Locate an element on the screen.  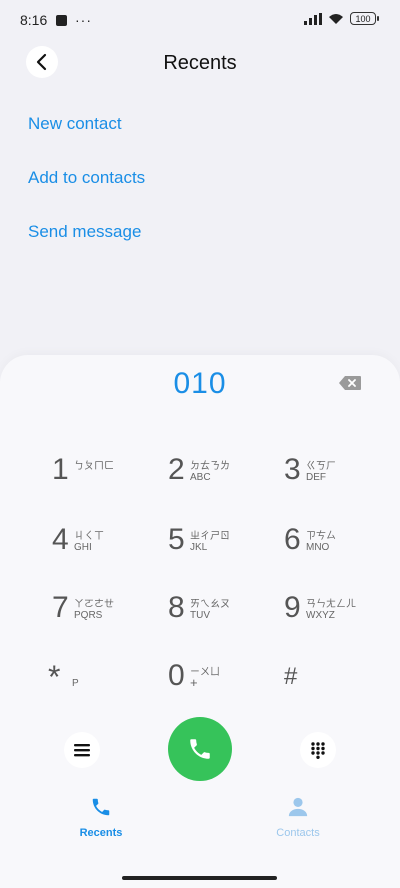
key-2: 2 ㄉㄊㄋㄌ ABC is located at coordinates (228, 483).